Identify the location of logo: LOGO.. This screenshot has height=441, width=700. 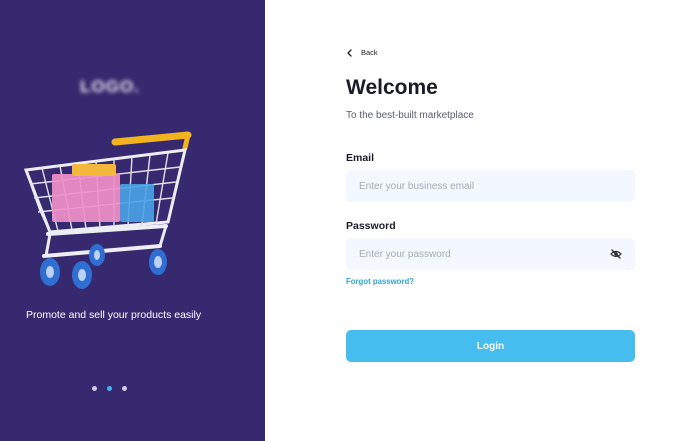
(110, 86).